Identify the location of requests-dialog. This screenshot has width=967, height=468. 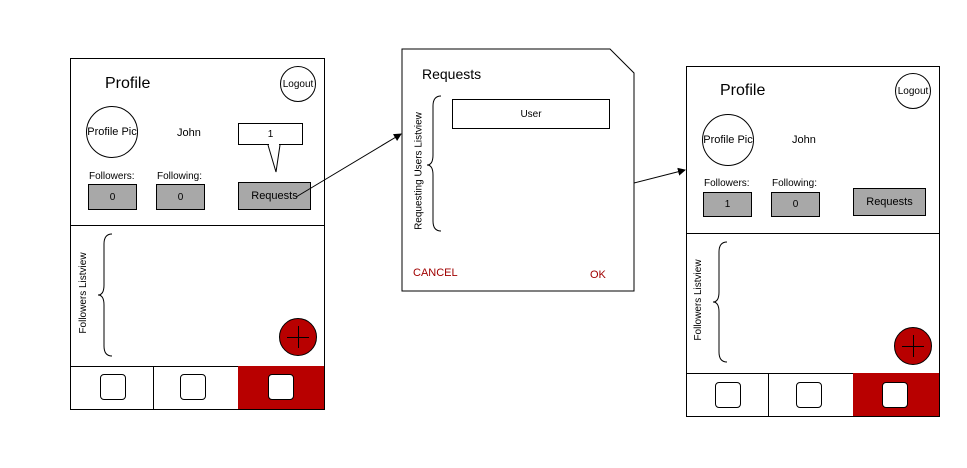
(518, 170).